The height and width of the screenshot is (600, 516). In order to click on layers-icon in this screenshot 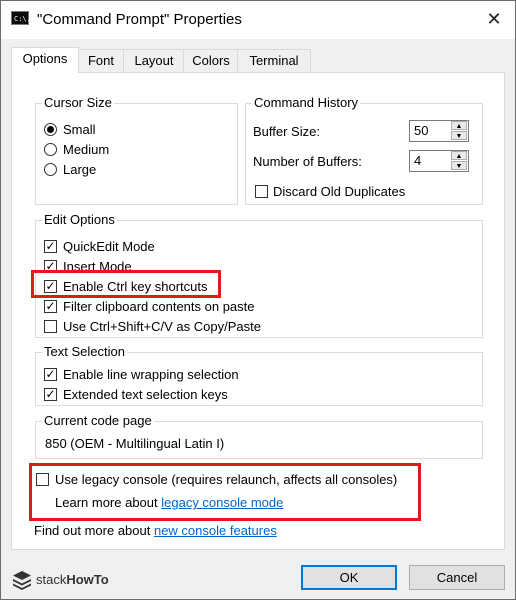, I will do `click(22, 580)`.